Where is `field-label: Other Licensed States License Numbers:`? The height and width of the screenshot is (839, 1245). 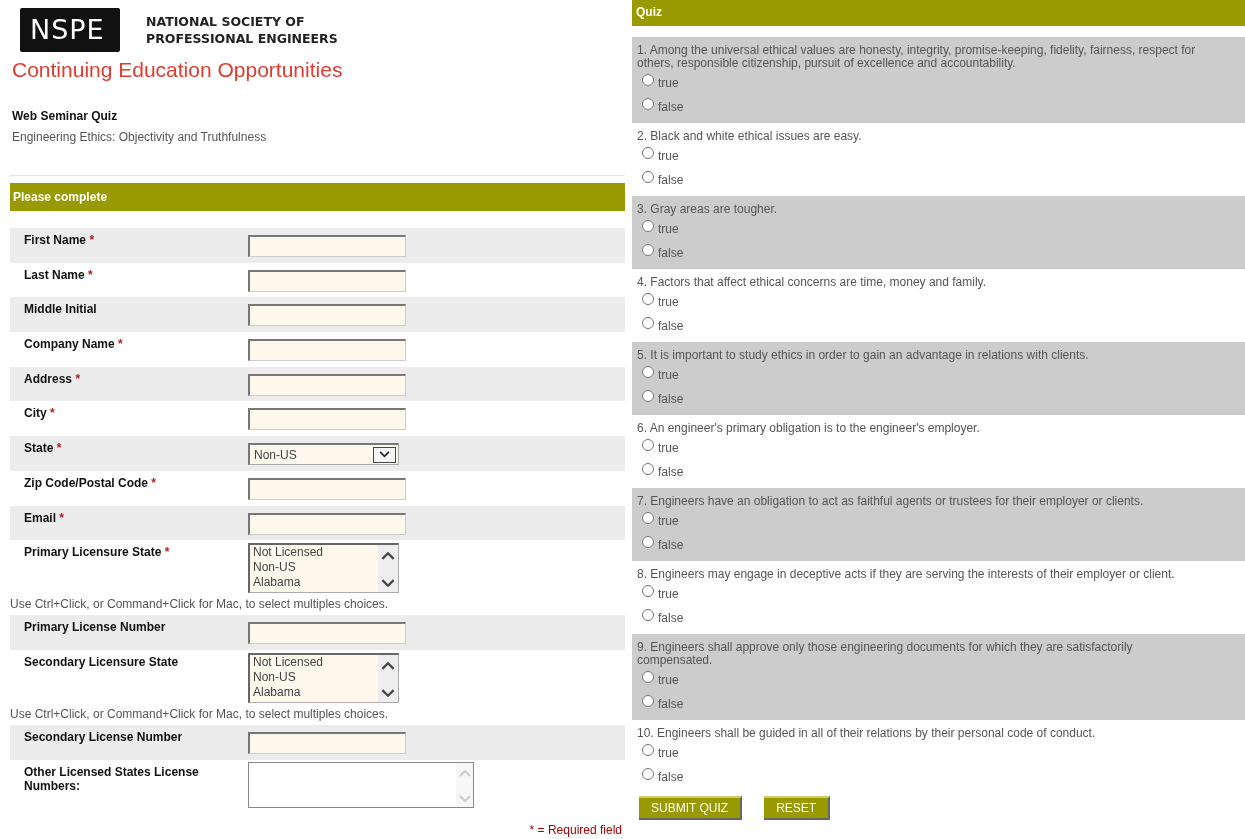
field-label: Other Licensed States License Numbers: is located at coordinates (111, 779).